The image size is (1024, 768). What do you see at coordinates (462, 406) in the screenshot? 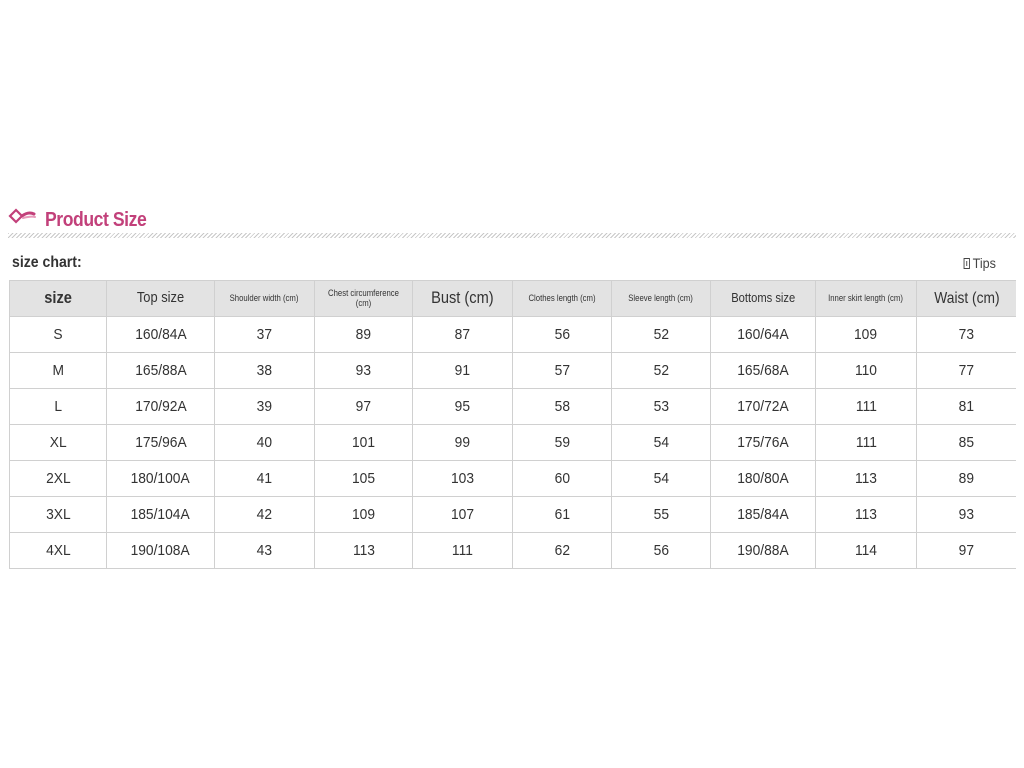
I see `table-cell: 95` at bounding box center [462, 406].